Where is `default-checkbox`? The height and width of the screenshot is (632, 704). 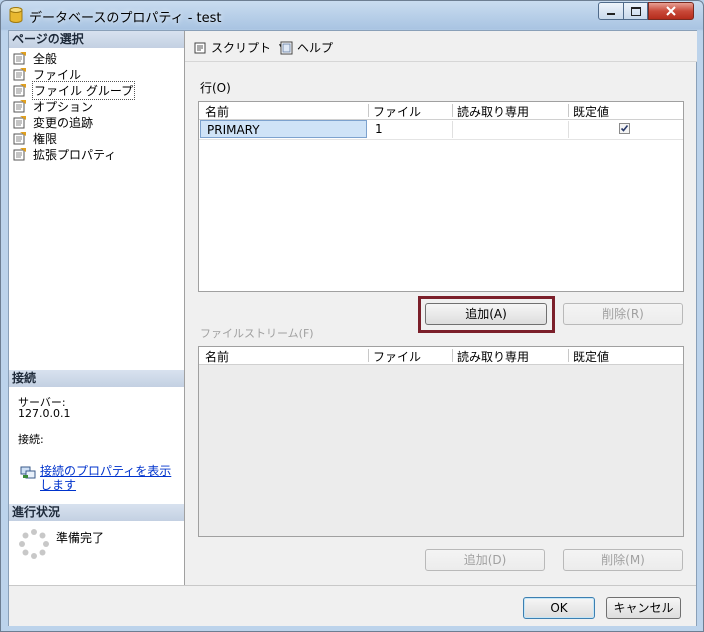
default-checkbox is located at coordinates (624, 128).